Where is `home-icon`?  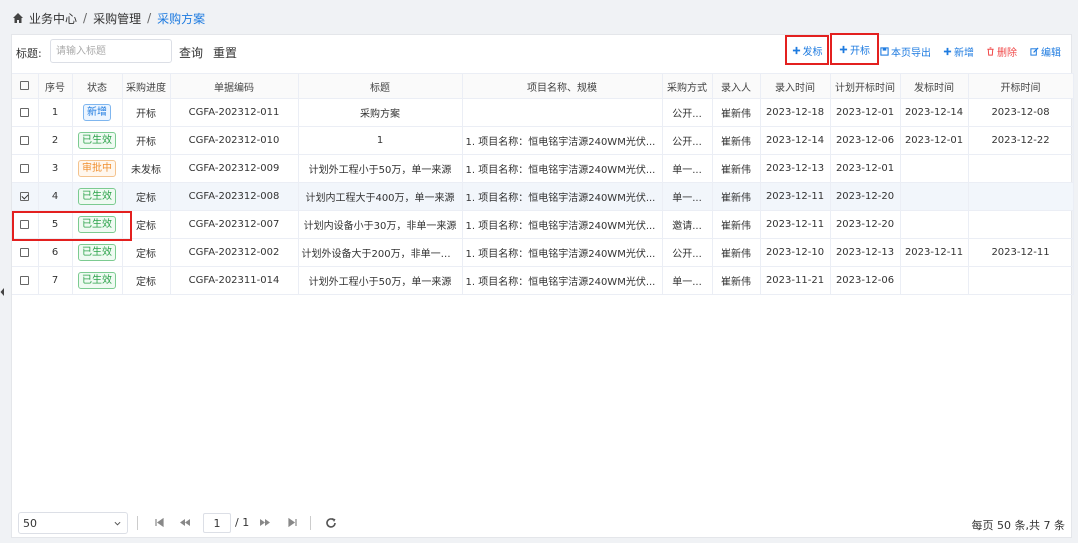 home-icon is located at coordinates (18, 18).